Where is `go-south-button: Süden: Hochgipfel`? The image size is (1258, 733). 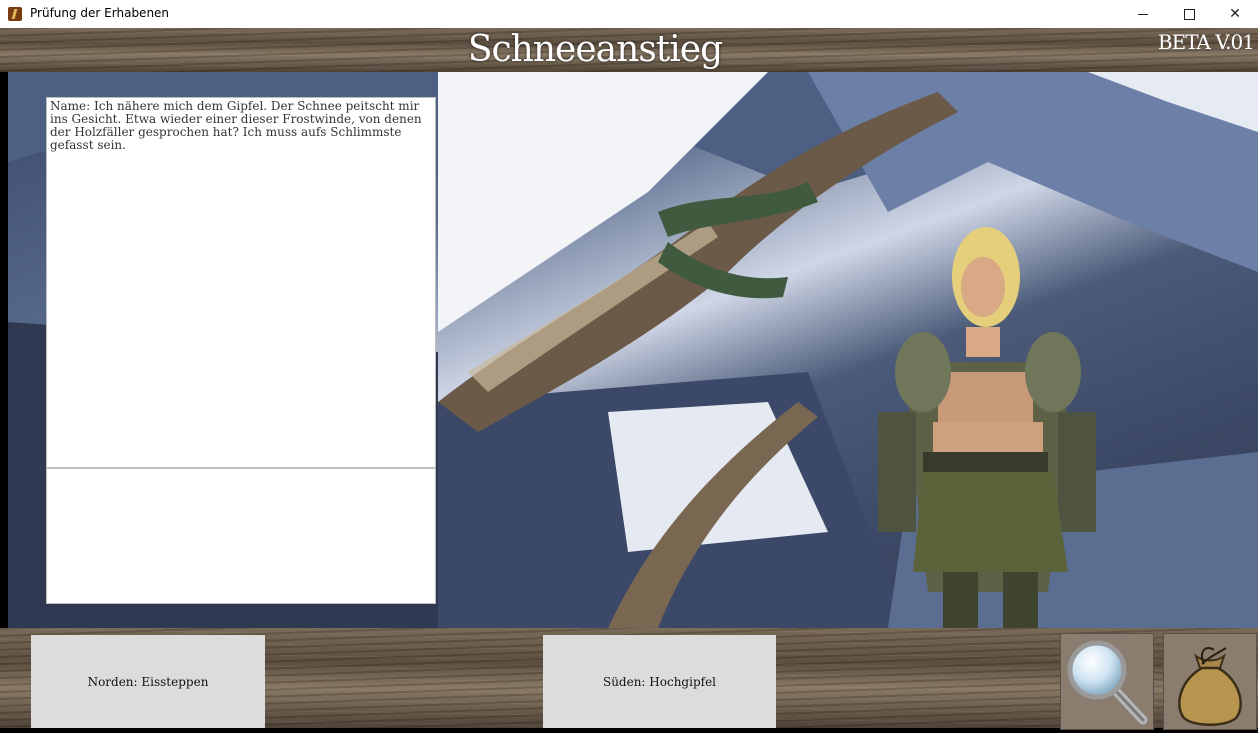
go-south-button: Süden: Hochgipfel is located at coordinates (659, 681).